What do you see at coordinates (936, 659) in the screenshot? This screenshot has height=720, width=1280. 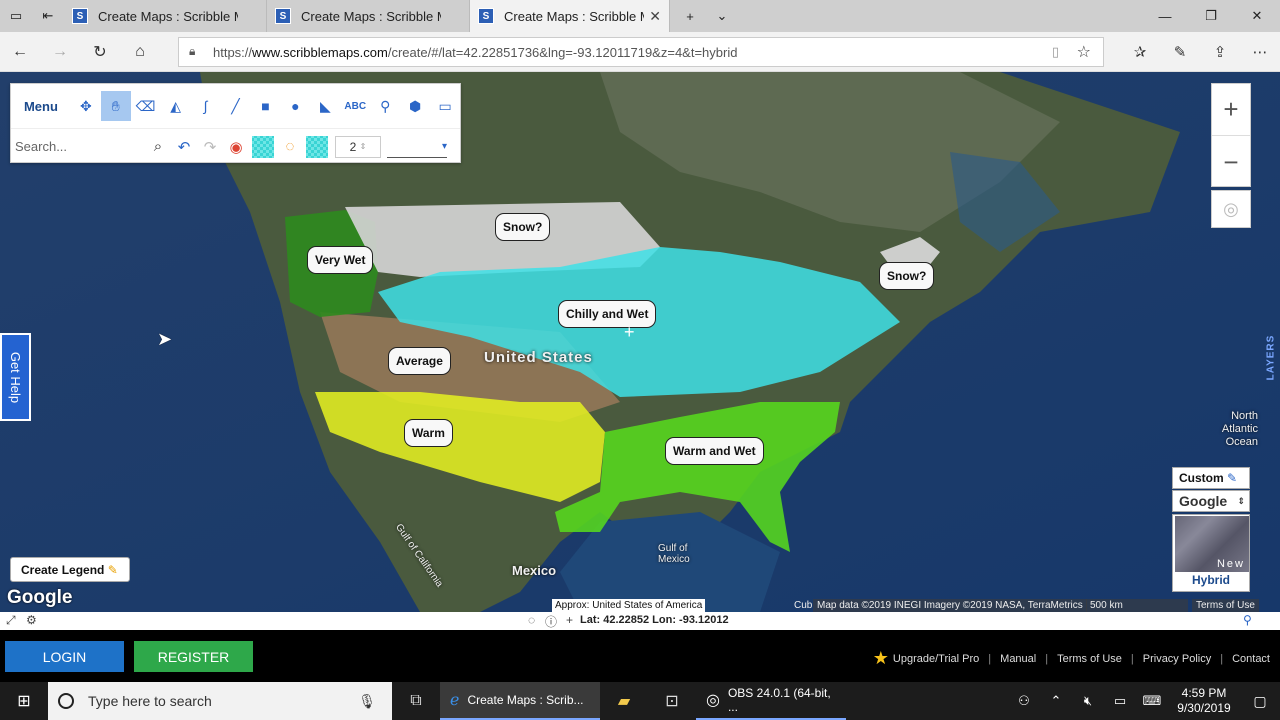 I see `upgrade-link: Upgrade/Trial Pro` at bounding box center [936, 659].